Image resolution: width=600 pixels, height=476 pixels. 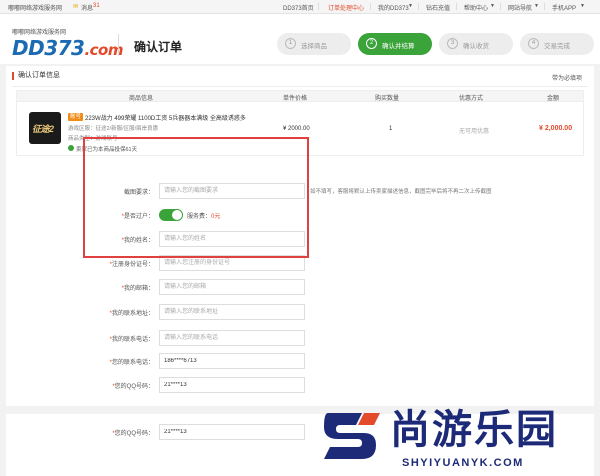 I want to click on service-fee: 服务费：0元, so click(x=204, y=217).